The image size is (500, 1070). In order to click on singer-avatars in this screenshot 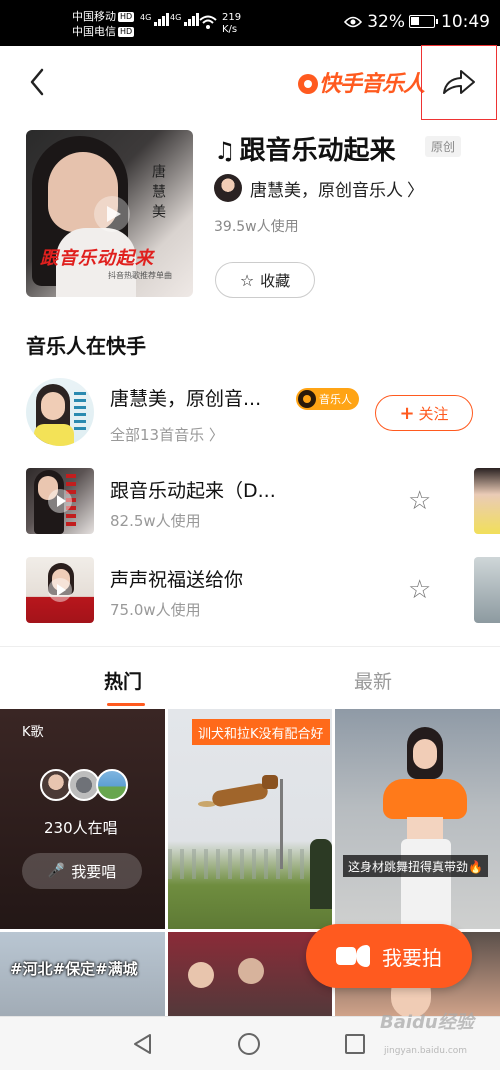, I will do `click(85, 786)`.